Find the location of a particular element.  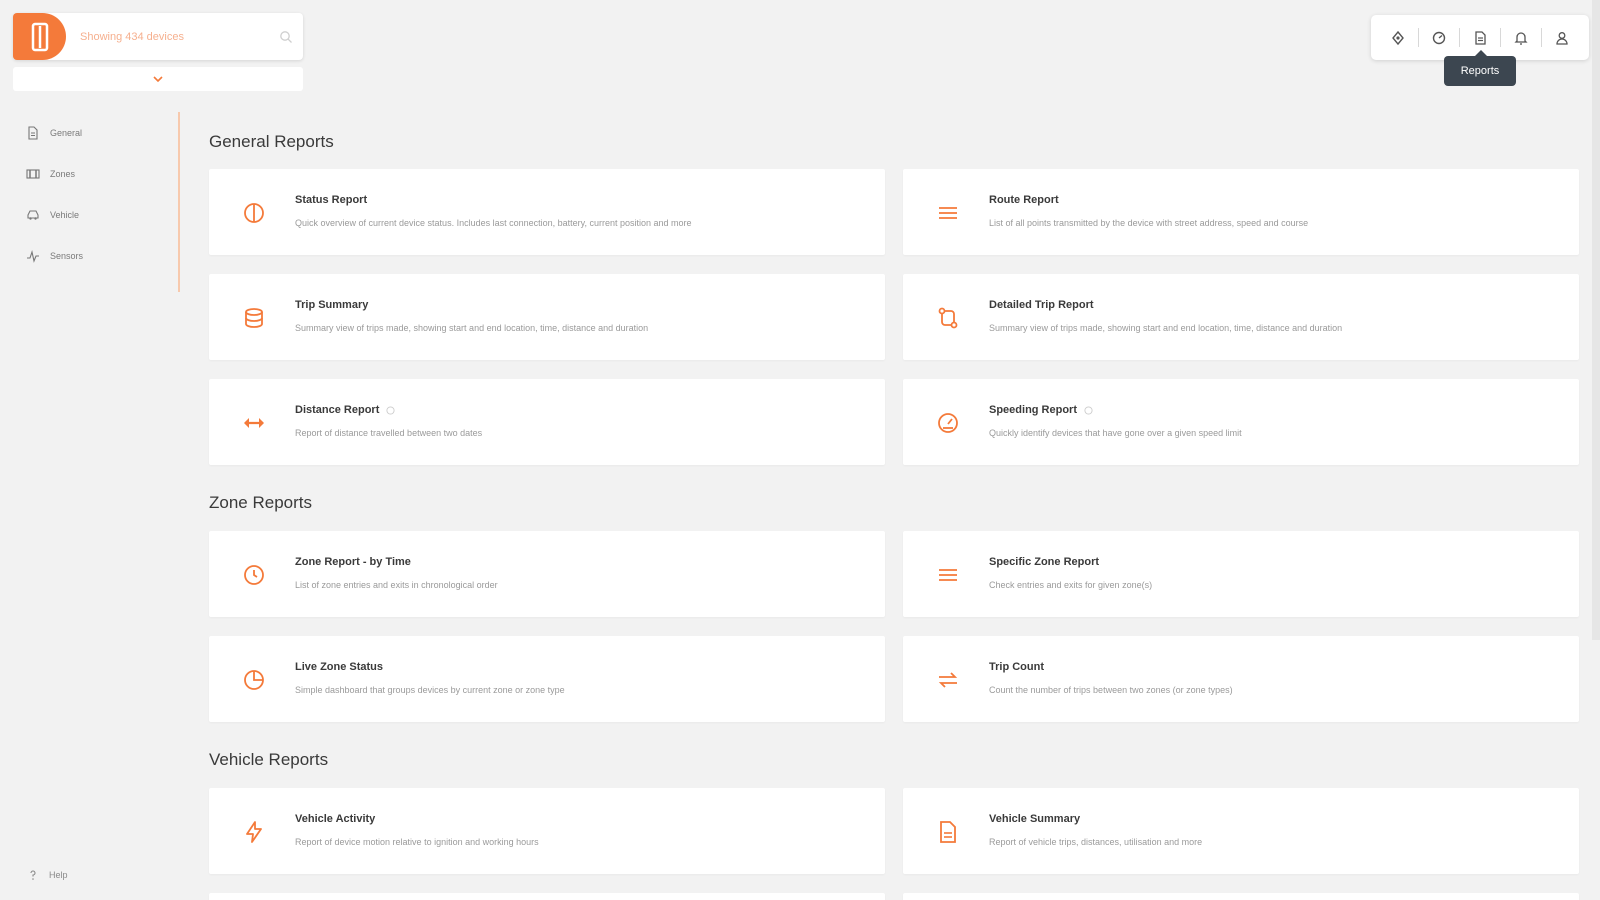

brand-logo is located at coordinates (39, 36).